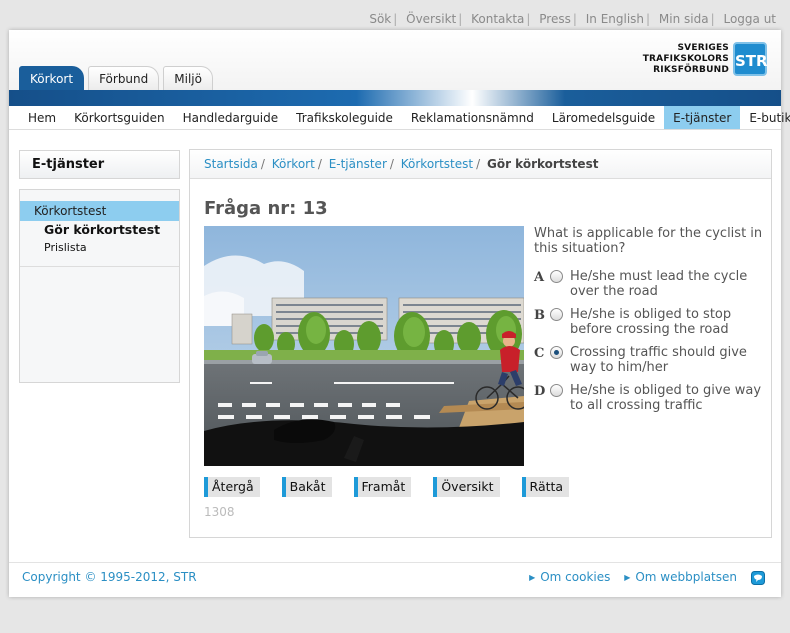 The width and height of the screenshot is (790, 633). I want to click on breadcrumb-korkort: Körkort, so click(293, 164).